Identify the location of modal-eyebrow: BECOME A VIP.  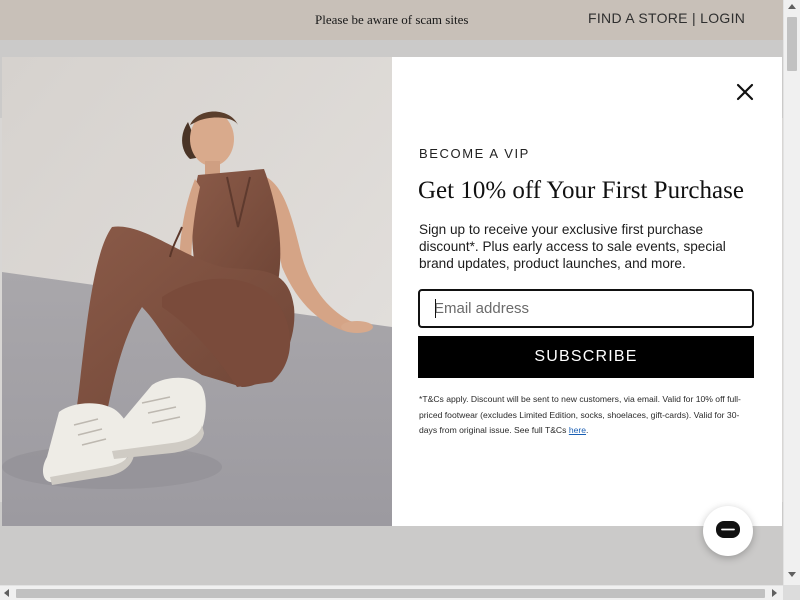
(474, 153).